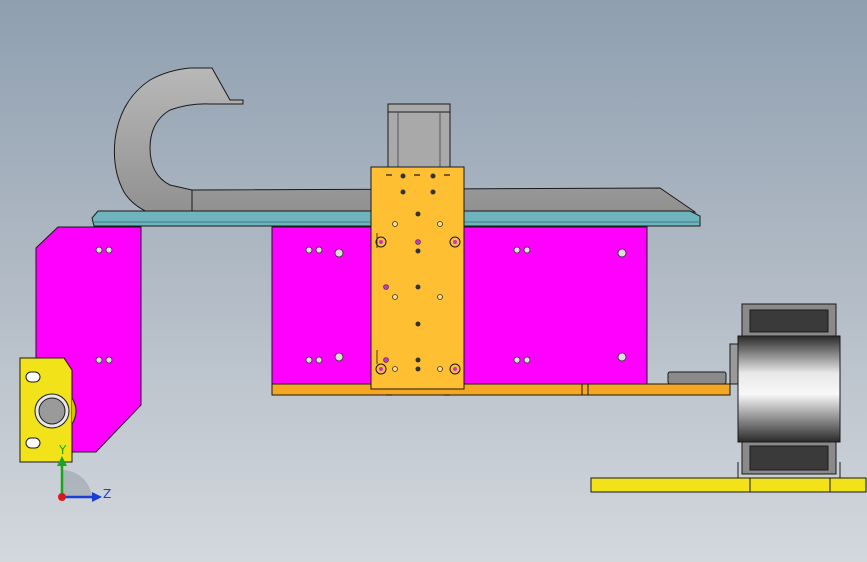 This screenshot has width=867, height=562. I want to click on origin-point, so click(62, 497).